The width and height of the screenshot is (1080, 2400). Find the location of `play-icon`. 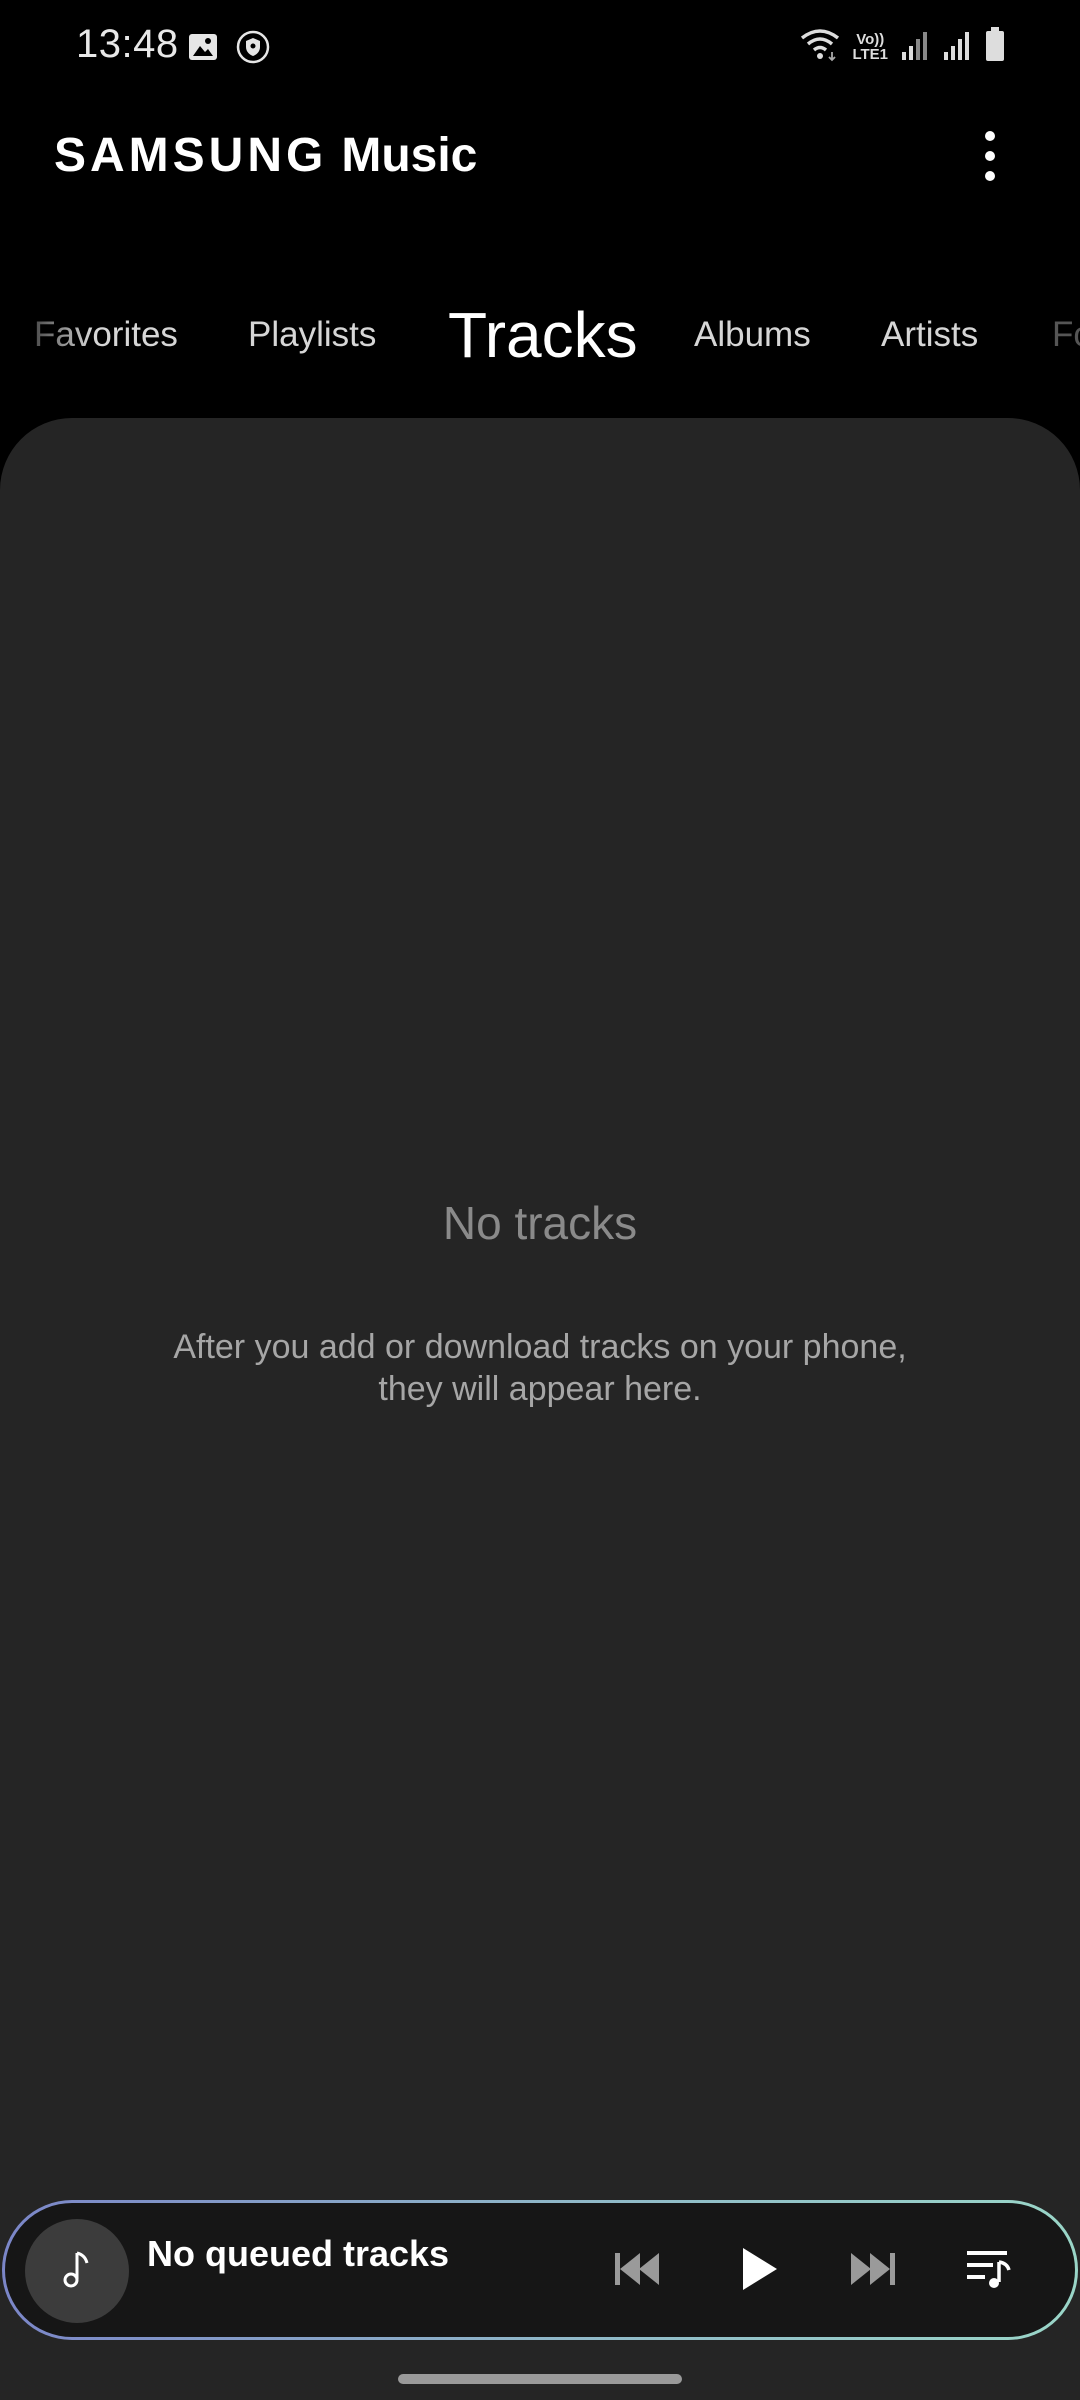

play-icon is located at coordinates (759, 2271).